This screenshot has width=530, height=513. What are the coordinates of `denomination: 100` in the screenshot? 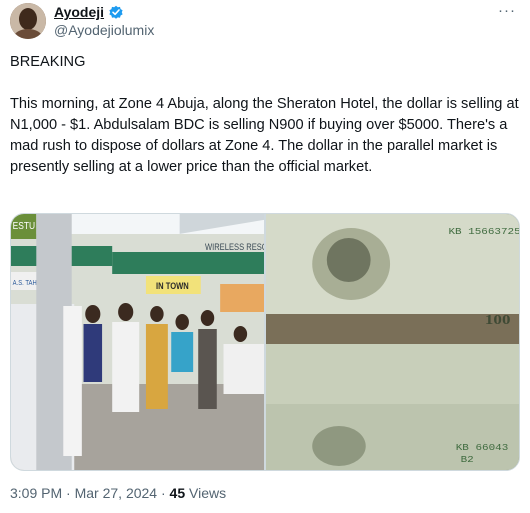 It's located at (498, 319).